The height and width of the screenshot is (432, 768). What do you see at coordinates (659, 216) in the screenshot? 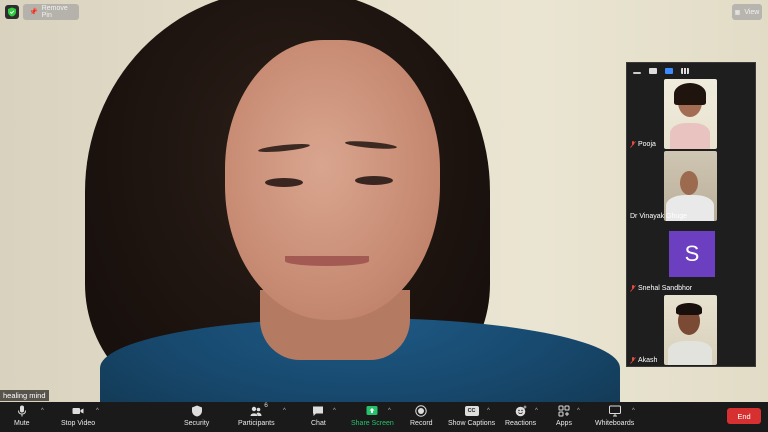
I see `participant-name-dr-vinayak-ghuge: Dr Vinayak Ghuge` at bounding box center [659, 216].